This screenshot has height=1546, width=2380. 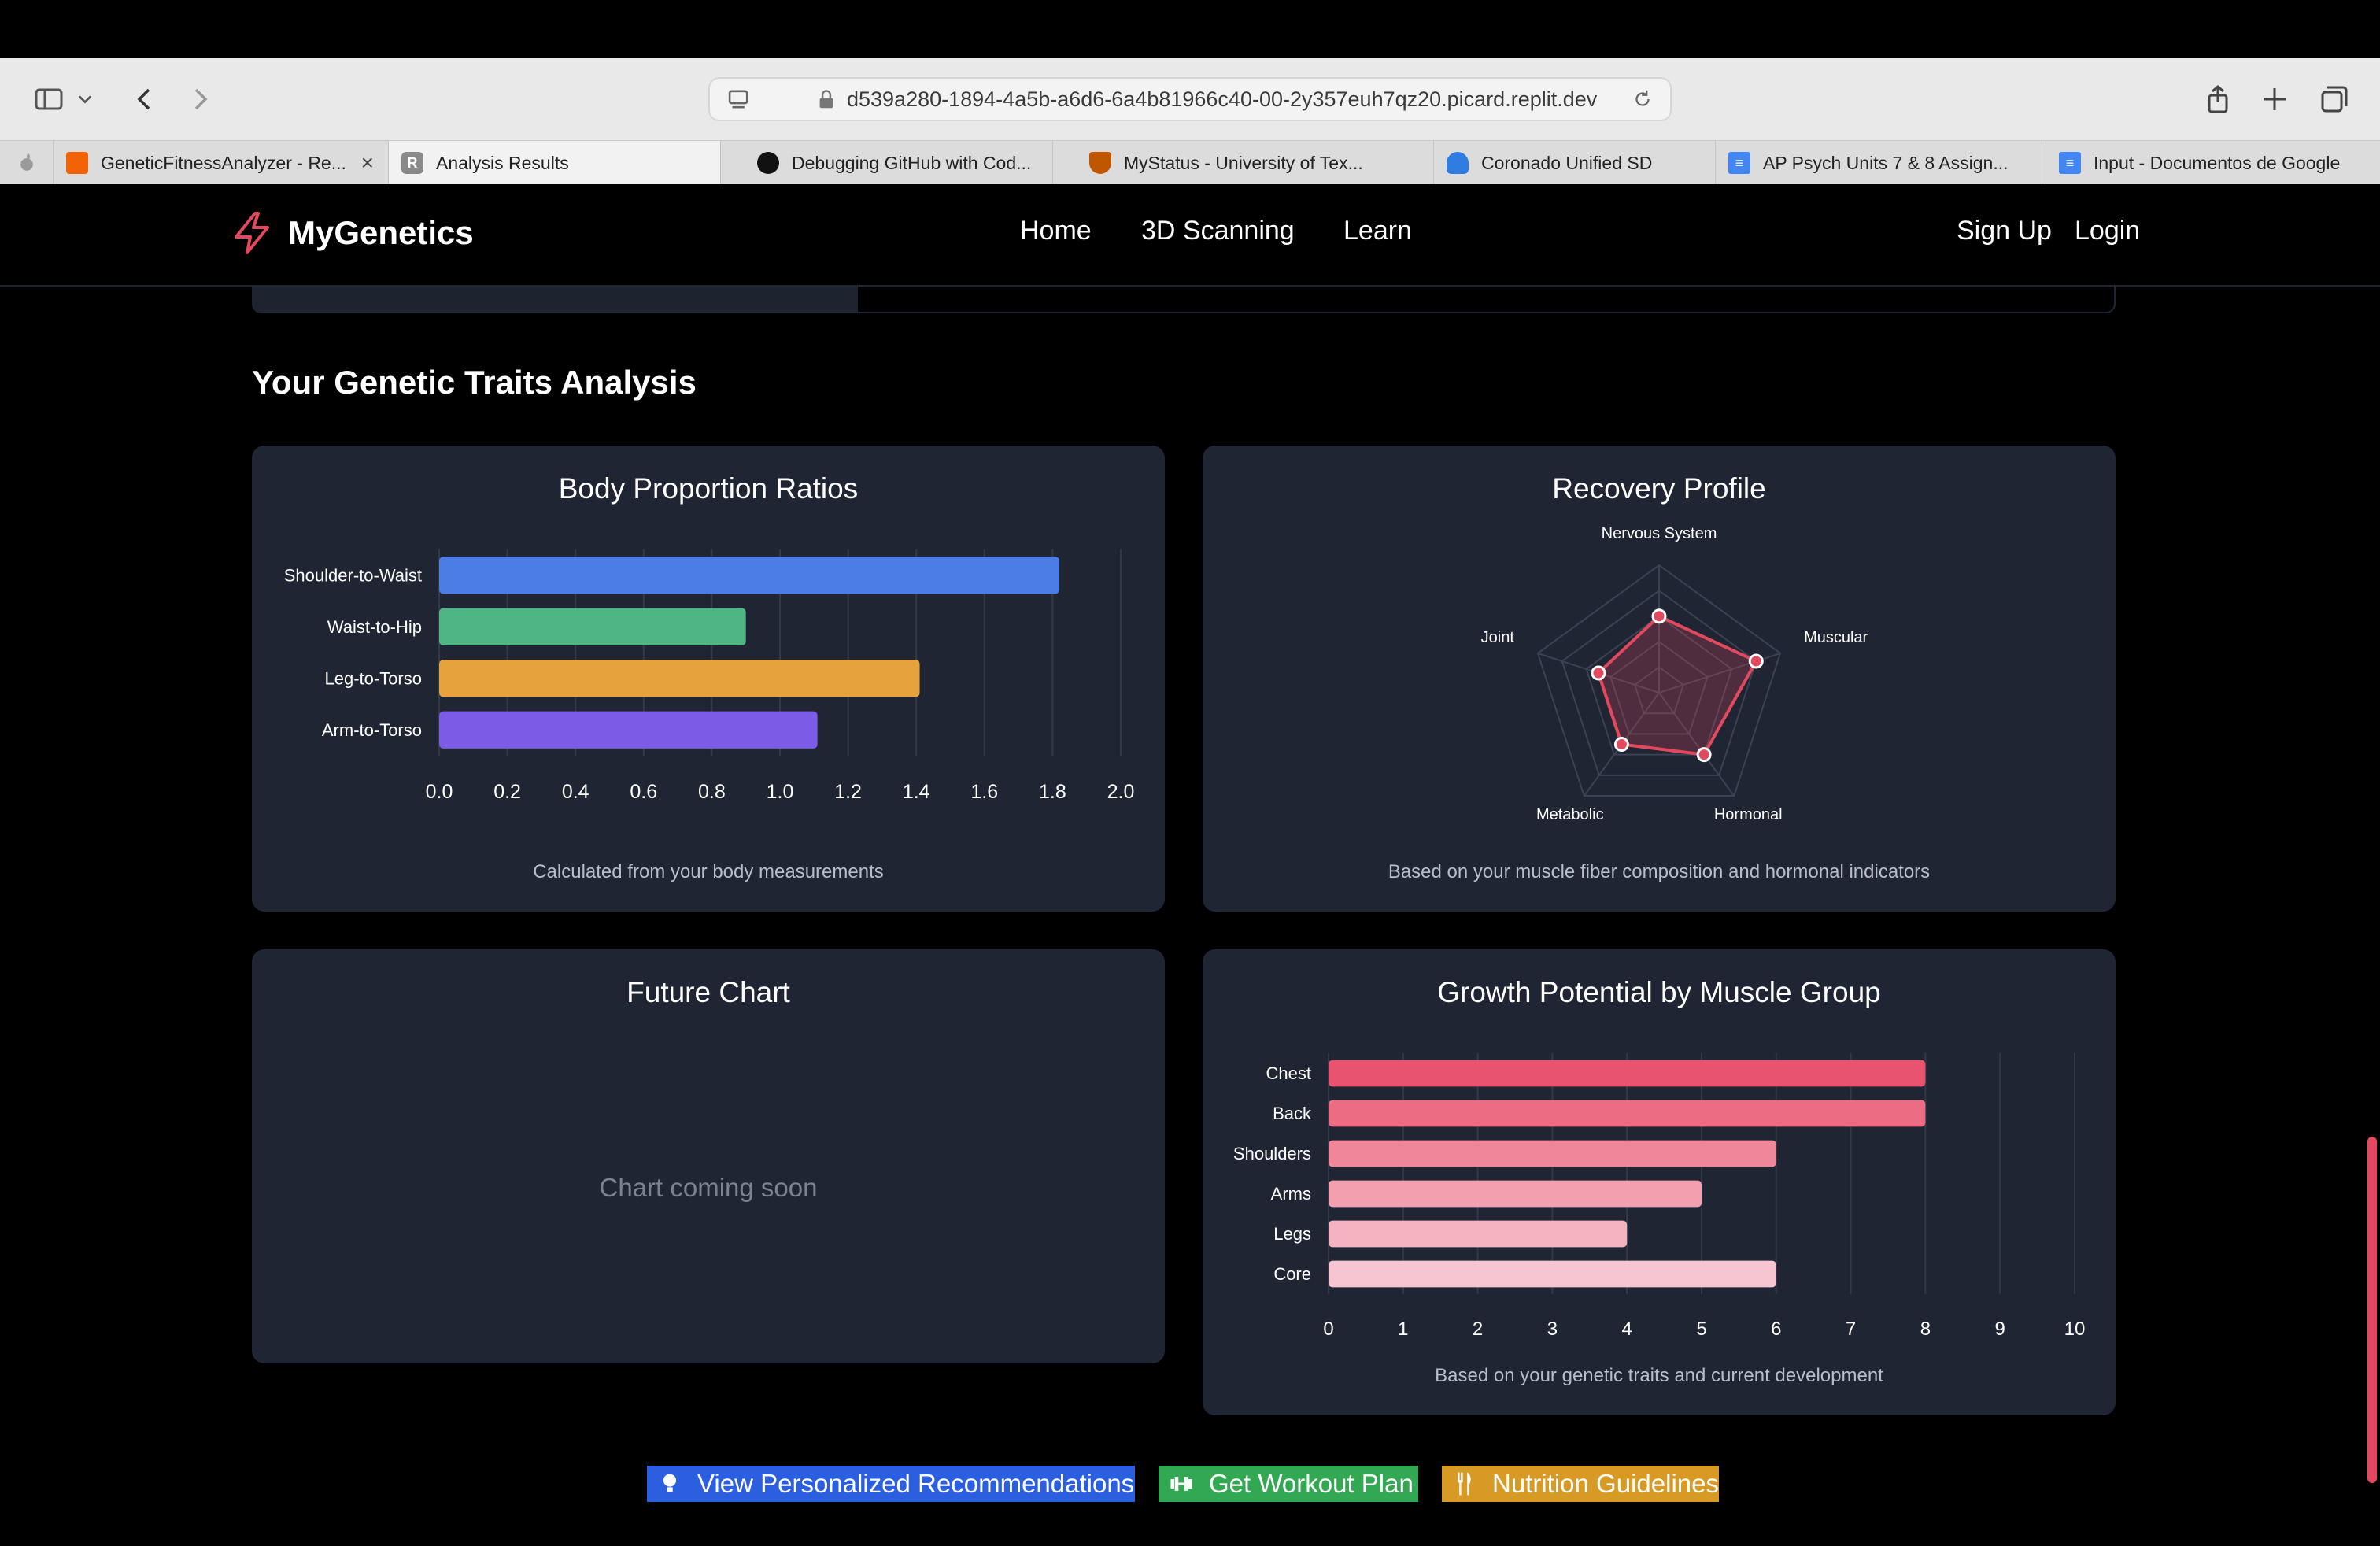 What do you see at coordinates (555, 299) in the screenshot?
I see `previous-card-panel` at bounding box center [555, 299].